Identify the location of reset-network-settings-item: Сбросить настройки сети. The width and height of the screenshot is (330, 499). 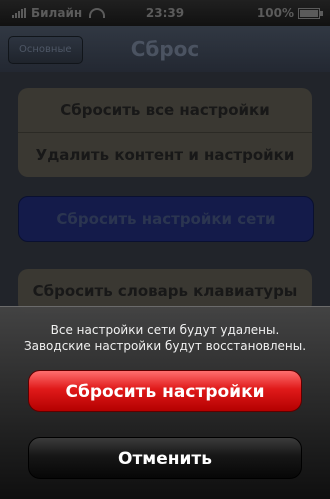
(166, 219).